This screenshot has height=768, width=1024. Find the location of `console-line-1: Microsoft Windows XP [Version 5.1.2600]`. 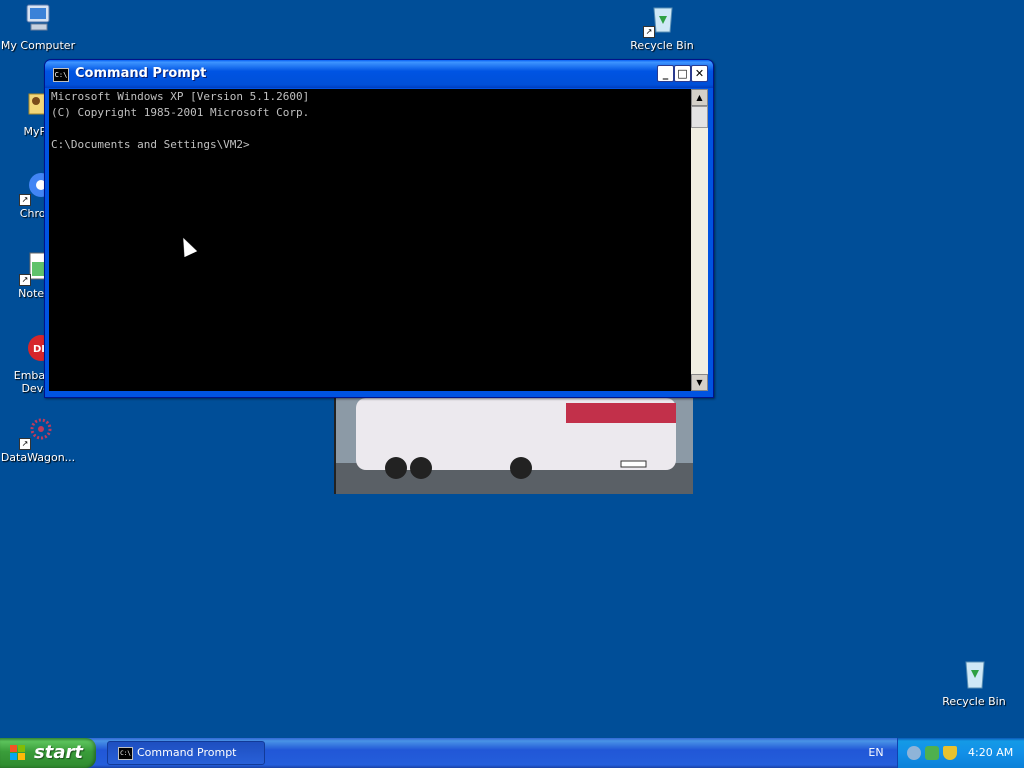

console-line-1: Microsoft Windows XP [Version 5.1.2600] is located at coordinates (180, 96).